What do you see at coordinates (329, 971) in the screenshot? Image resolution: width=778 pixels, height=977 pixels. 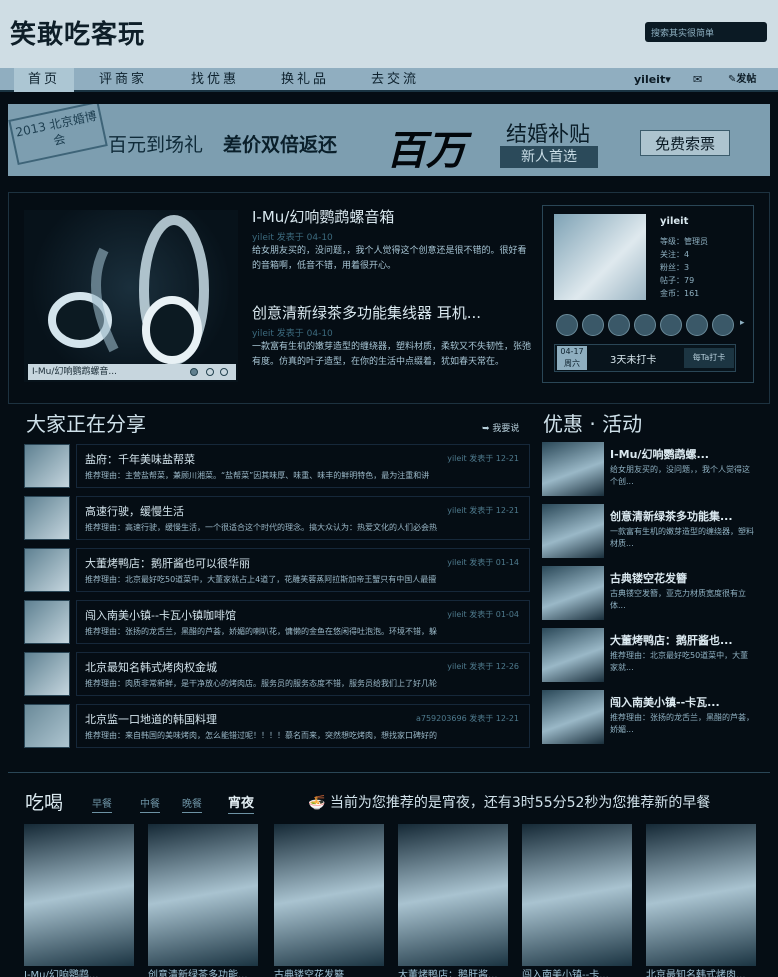 I see `food-caption: 古典镂空花发簪` at bounding box center [329, 971].